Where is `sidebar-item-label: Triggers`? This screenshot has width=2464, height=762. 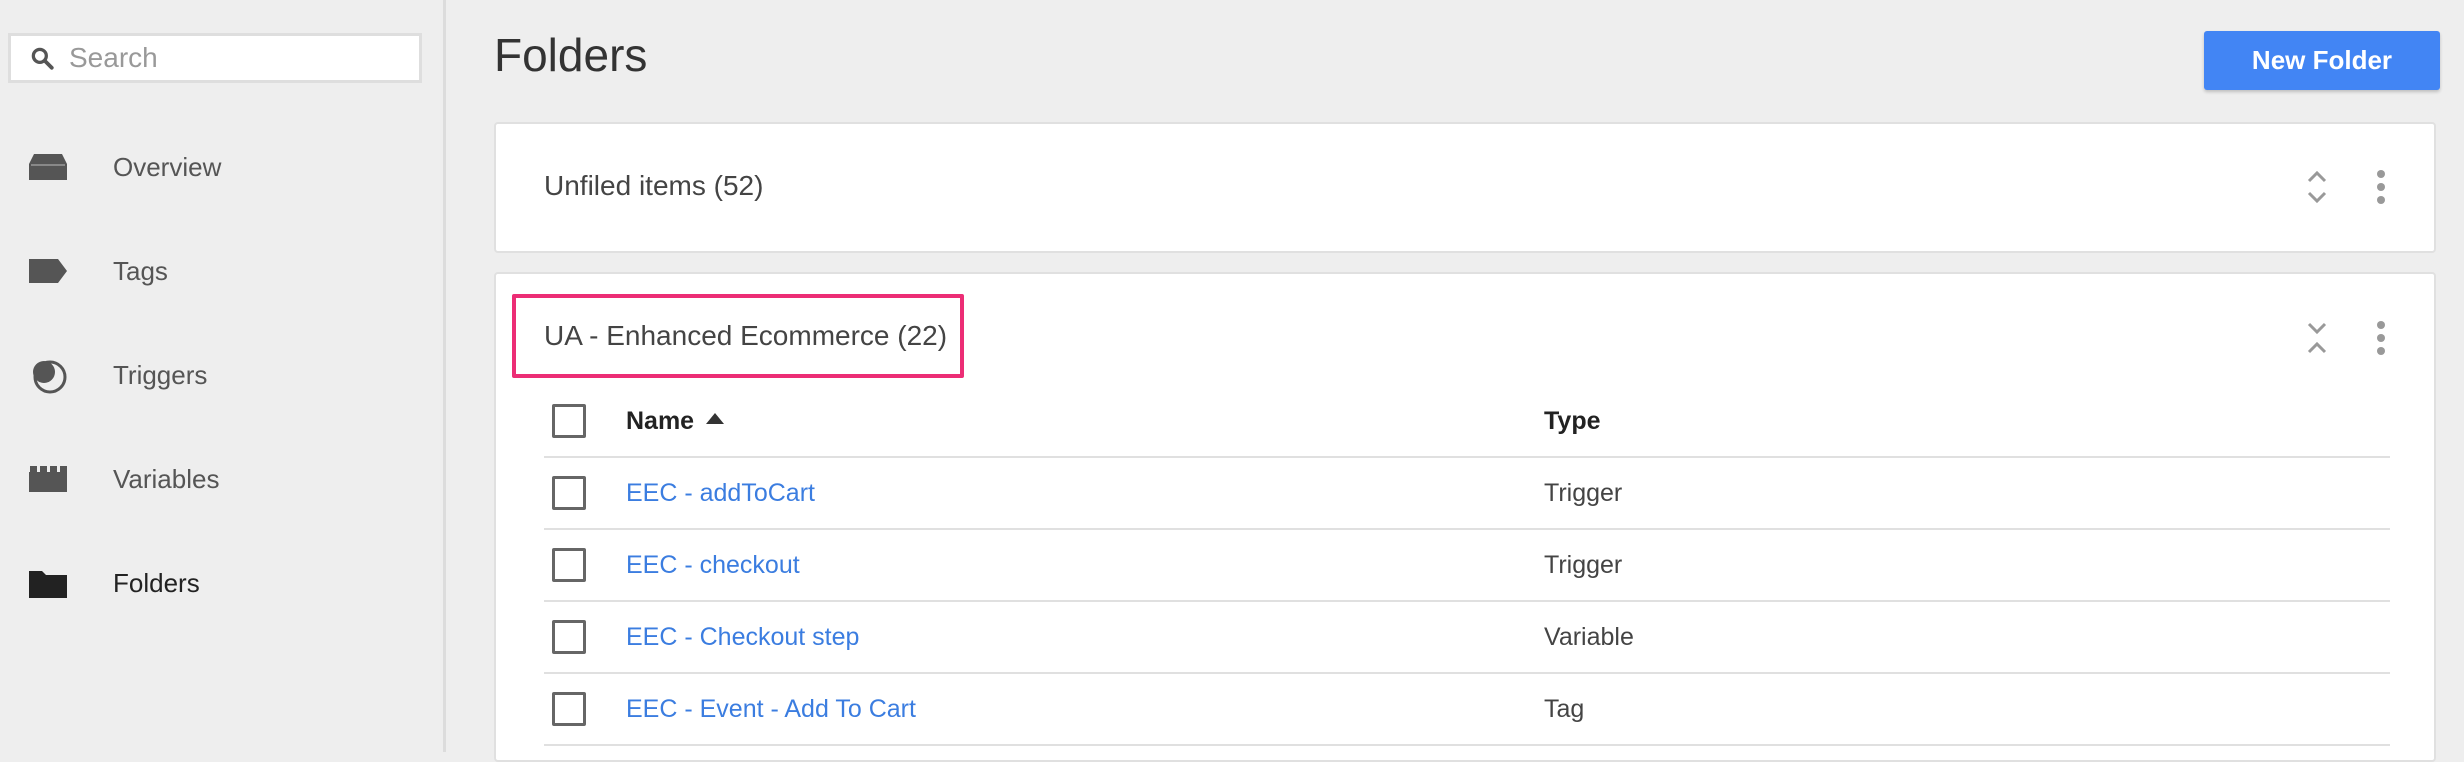
sidebar-item-label: Triggers is located at coordinates (160, 374).